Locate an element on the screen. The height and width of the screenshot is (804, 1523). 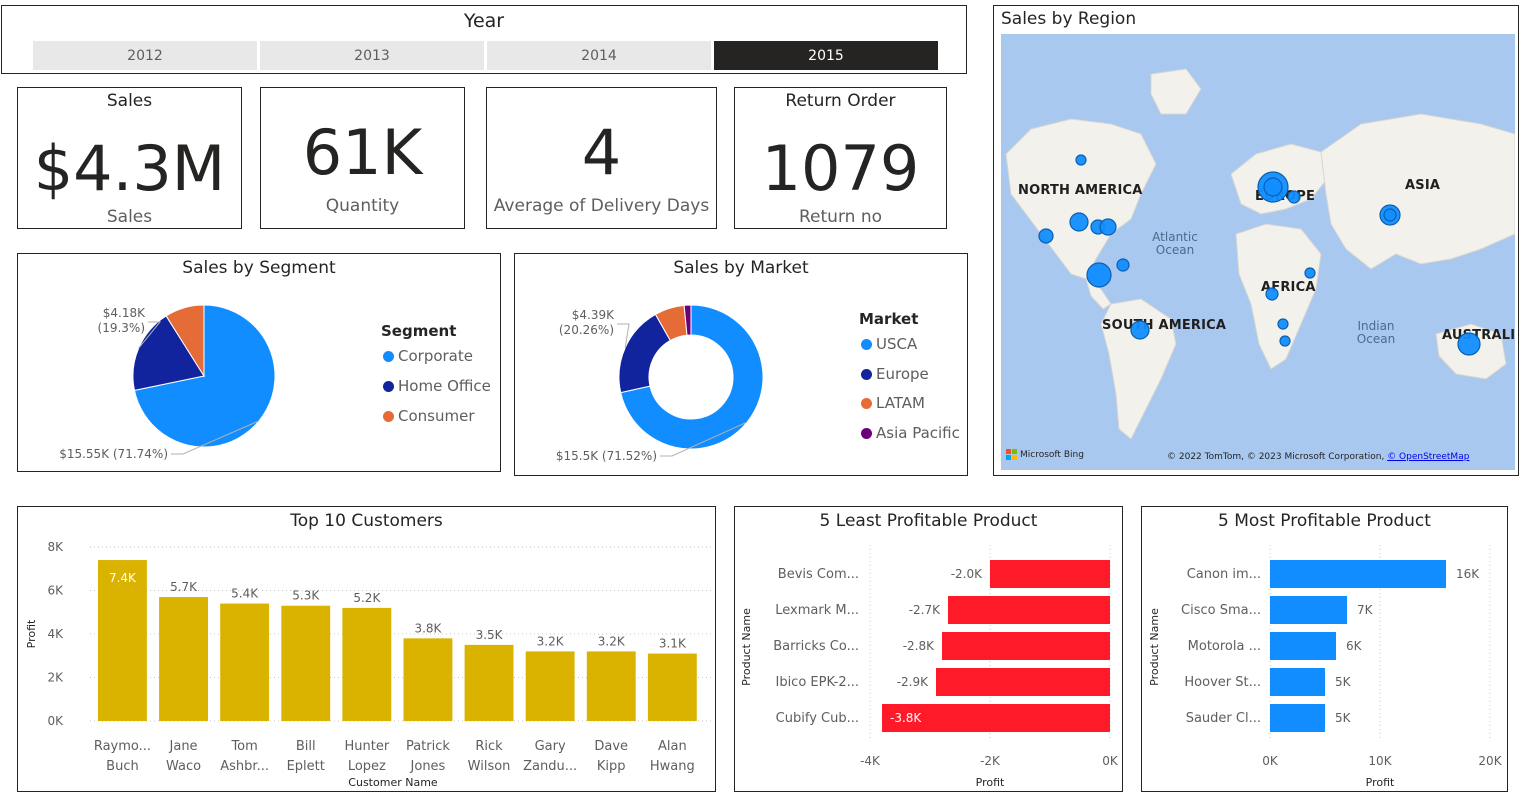
bubble-africa-west is located at coordinates (1272, 294).